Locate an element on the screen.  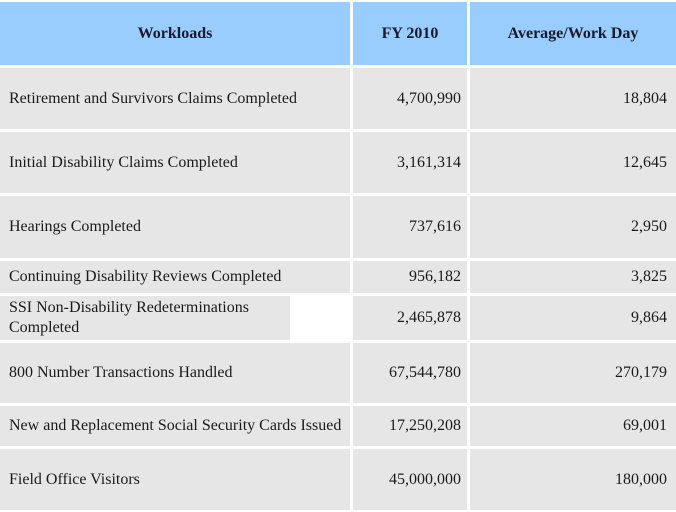
row-6-fy2010: 67,544,780 is located at coordinates (410, 373).